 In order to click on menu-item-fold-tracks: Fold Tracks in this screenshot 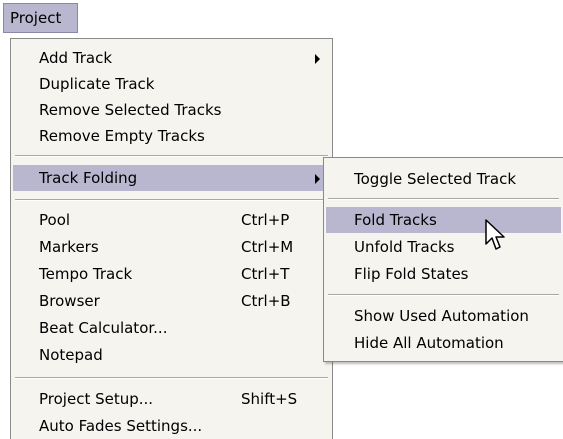, I will do `click(443, 220)`.